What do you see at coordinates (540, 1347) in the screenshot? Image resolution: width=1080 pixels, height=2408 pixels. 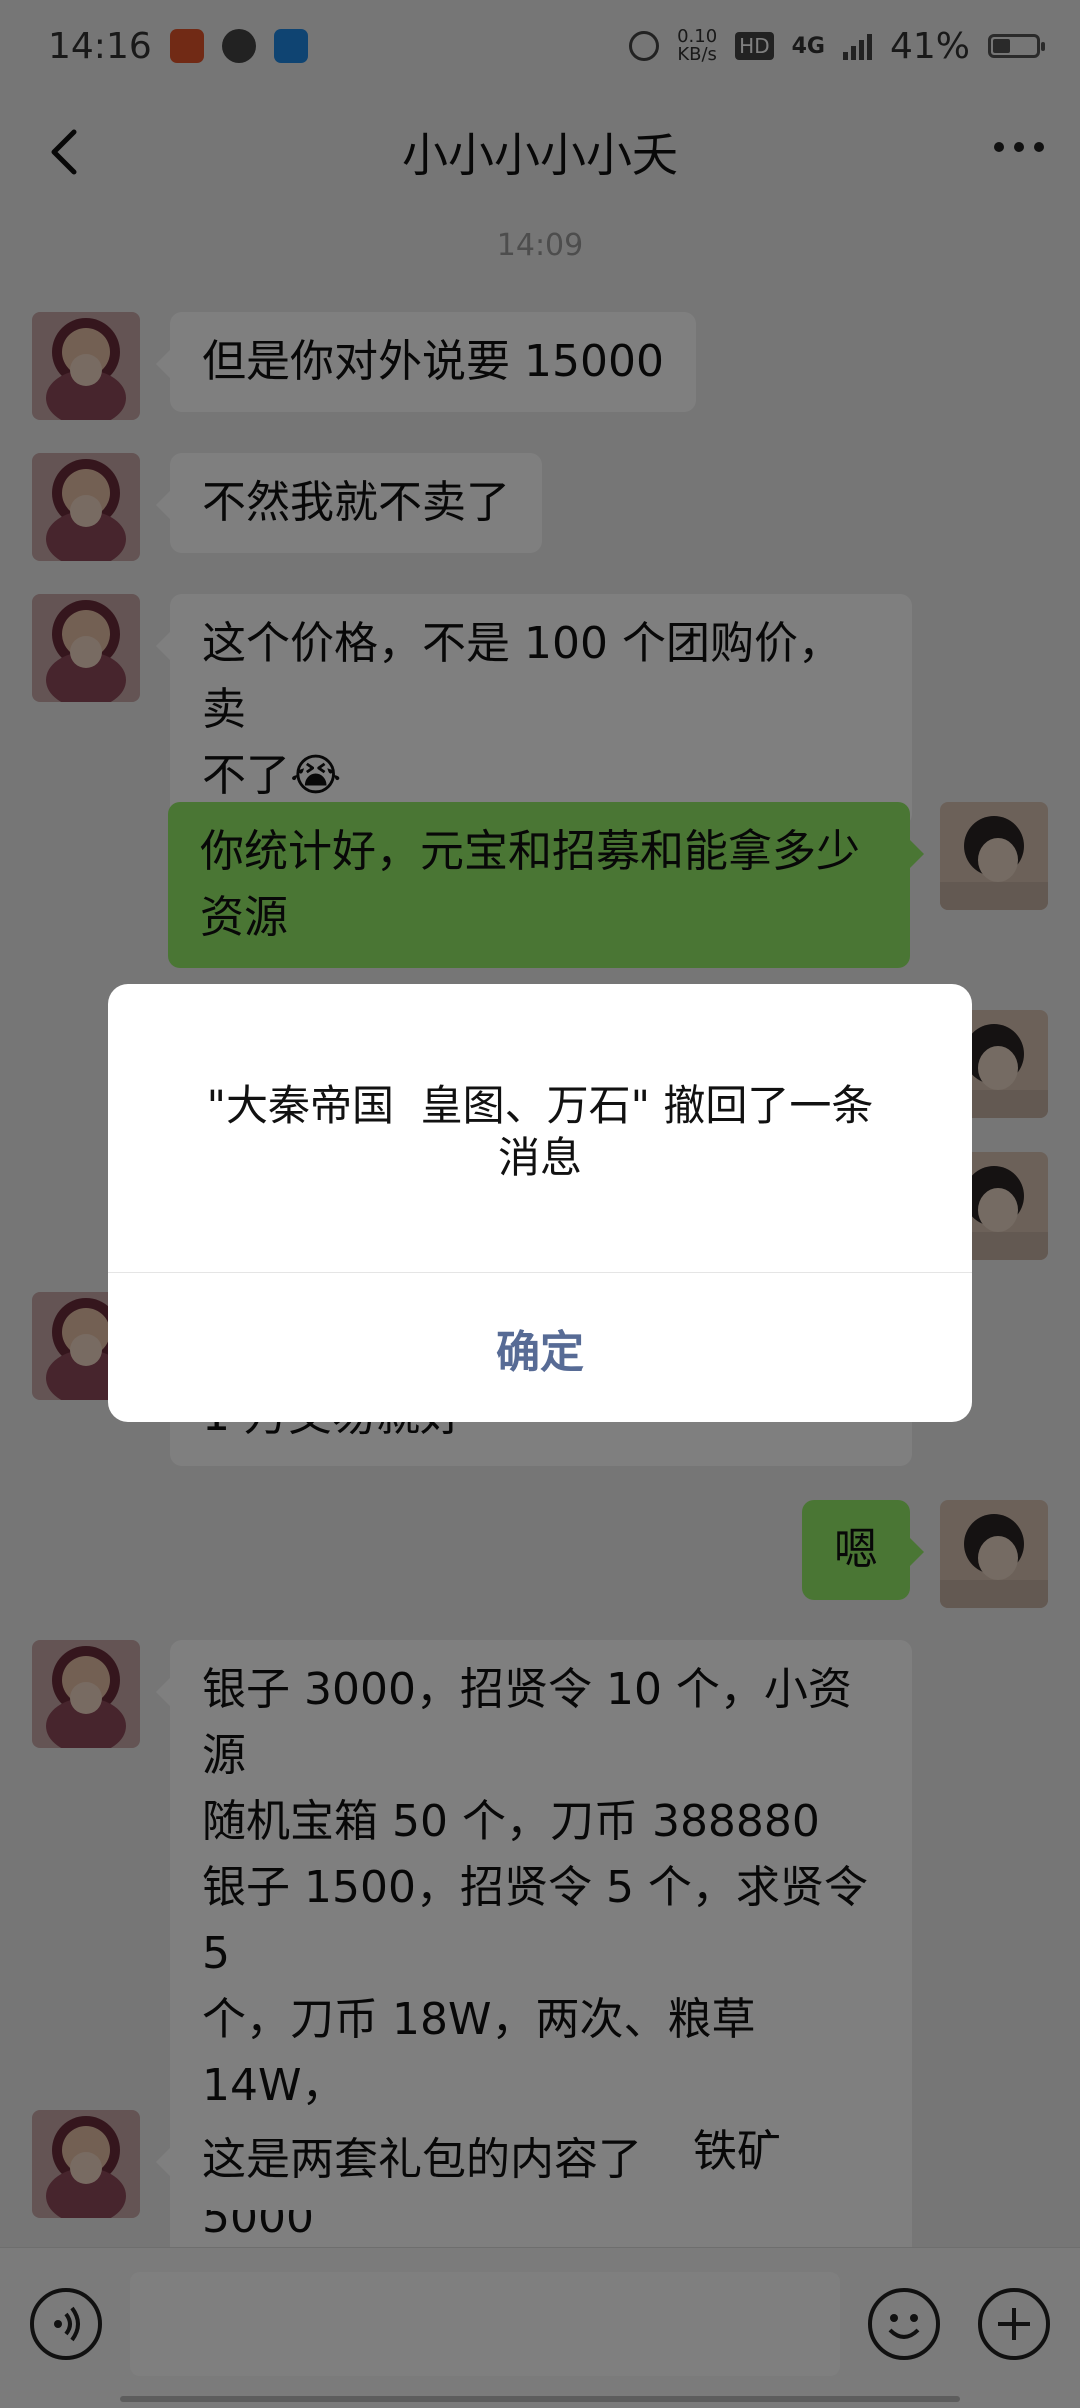 I see `confirm-button: 确定` at bounding box center [540, 1347].